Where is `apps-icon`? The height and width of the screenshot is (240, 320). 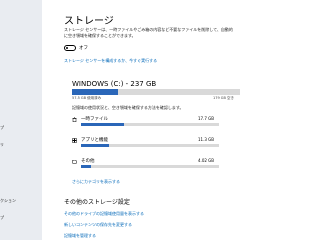
apps-icon is located at coordinates (74, 140).